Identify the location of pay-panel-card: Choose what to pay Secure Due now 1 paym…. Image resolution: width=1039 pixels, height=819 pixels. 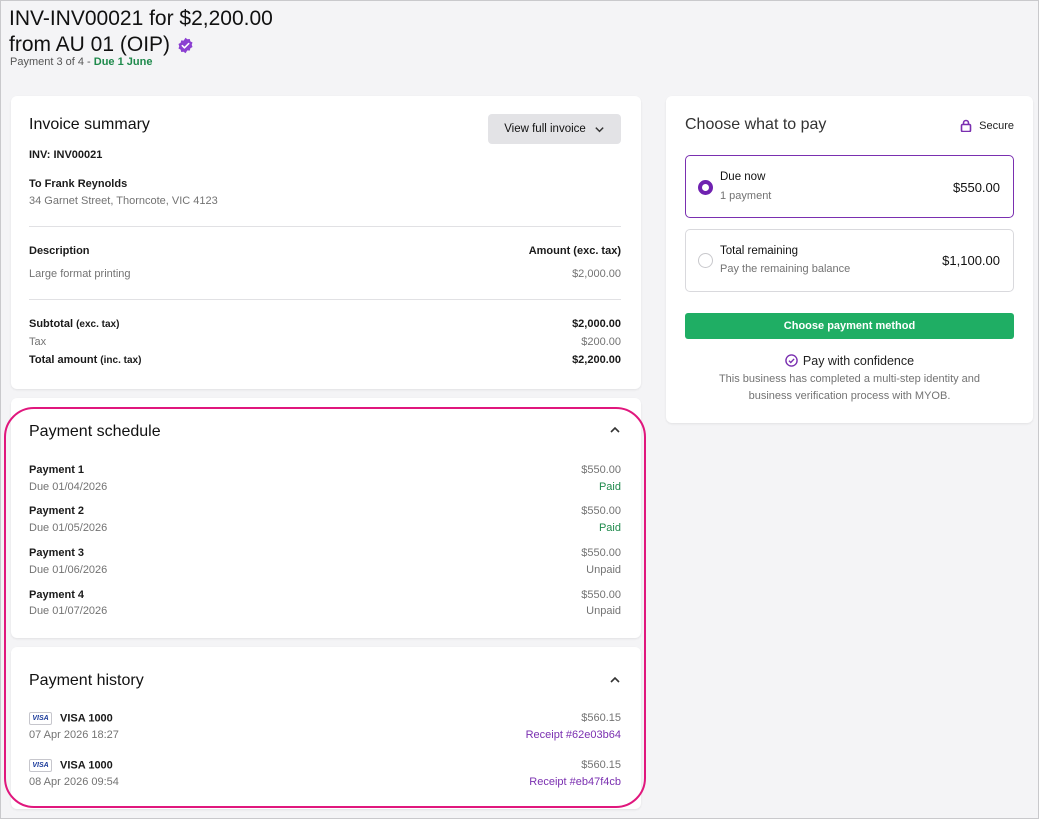
(849, 259).